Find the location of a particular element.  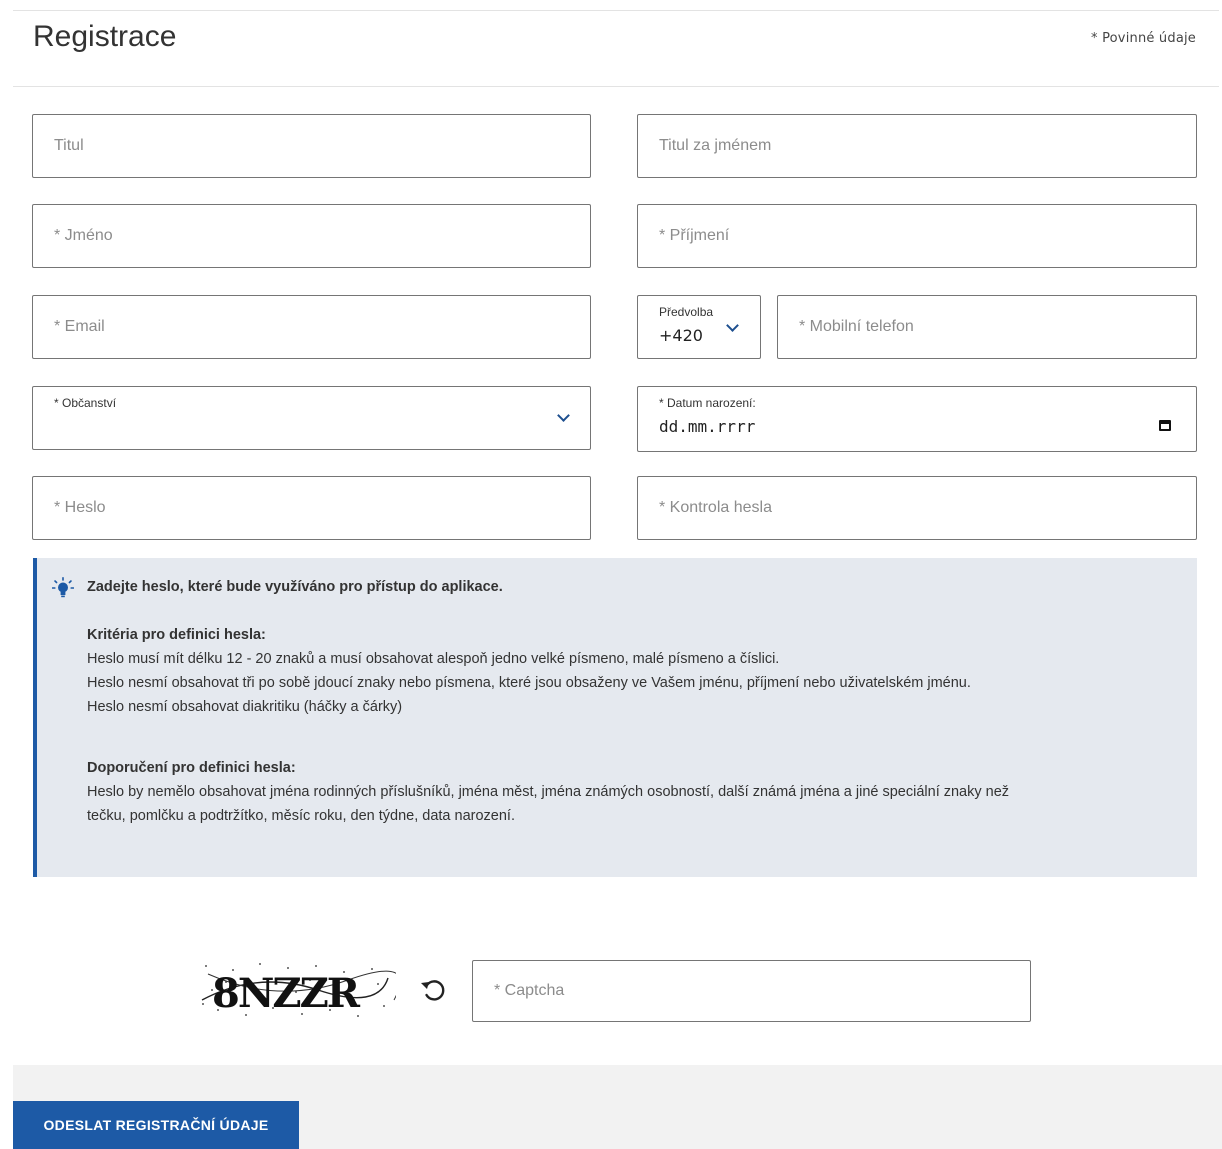

title-before-field: Titul is located at coordinates (311, 146).